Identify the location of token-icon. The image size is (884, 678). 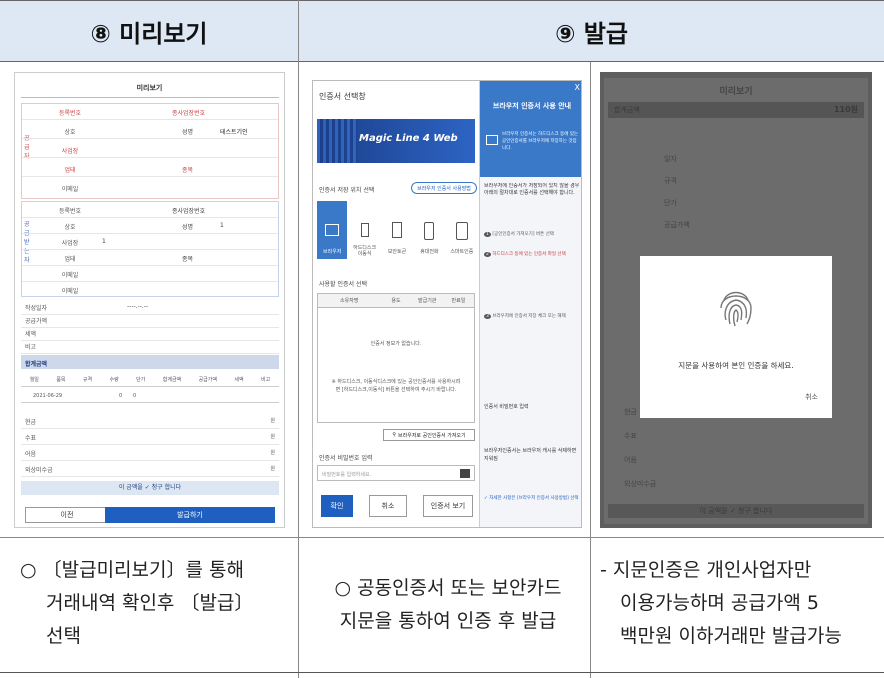
(397, 230).